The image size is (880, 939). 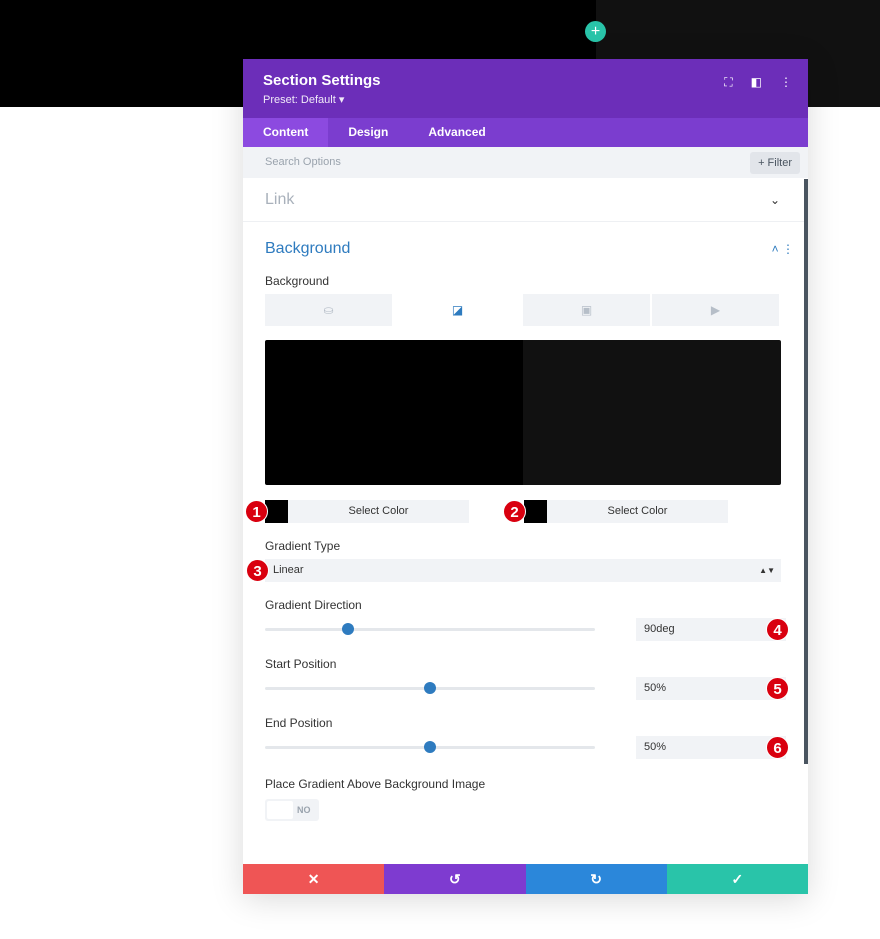 I want to click on image-icon: ▣, so click(x=586, y=310).